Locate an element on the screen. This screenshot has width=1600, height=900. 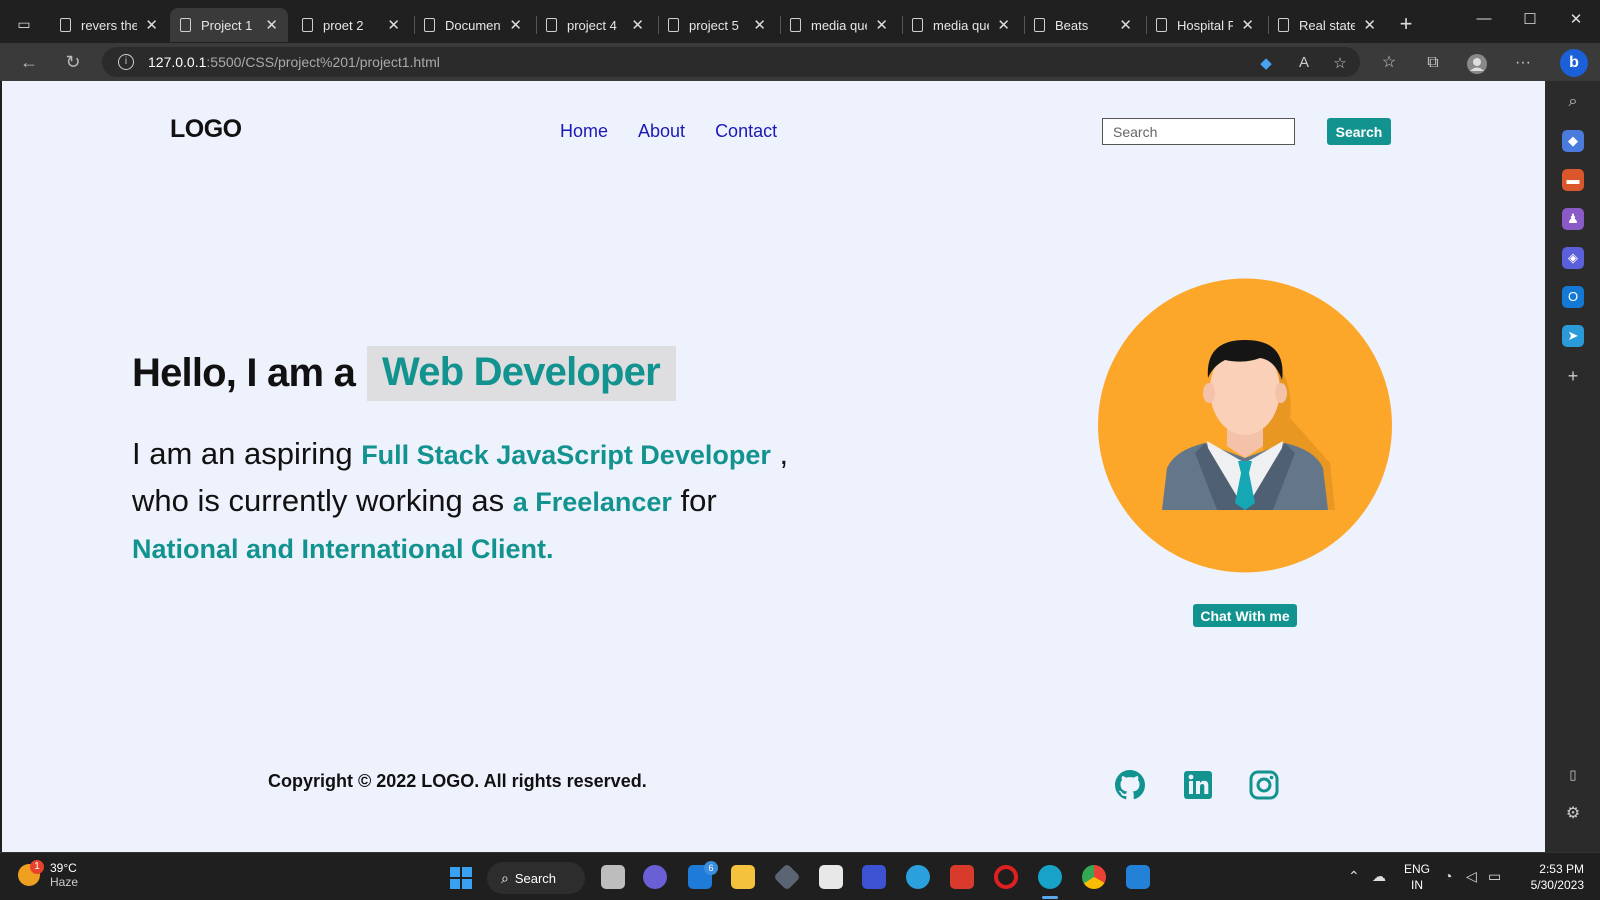
battery-icon: ▭ is located at coordinates (1494, 876).